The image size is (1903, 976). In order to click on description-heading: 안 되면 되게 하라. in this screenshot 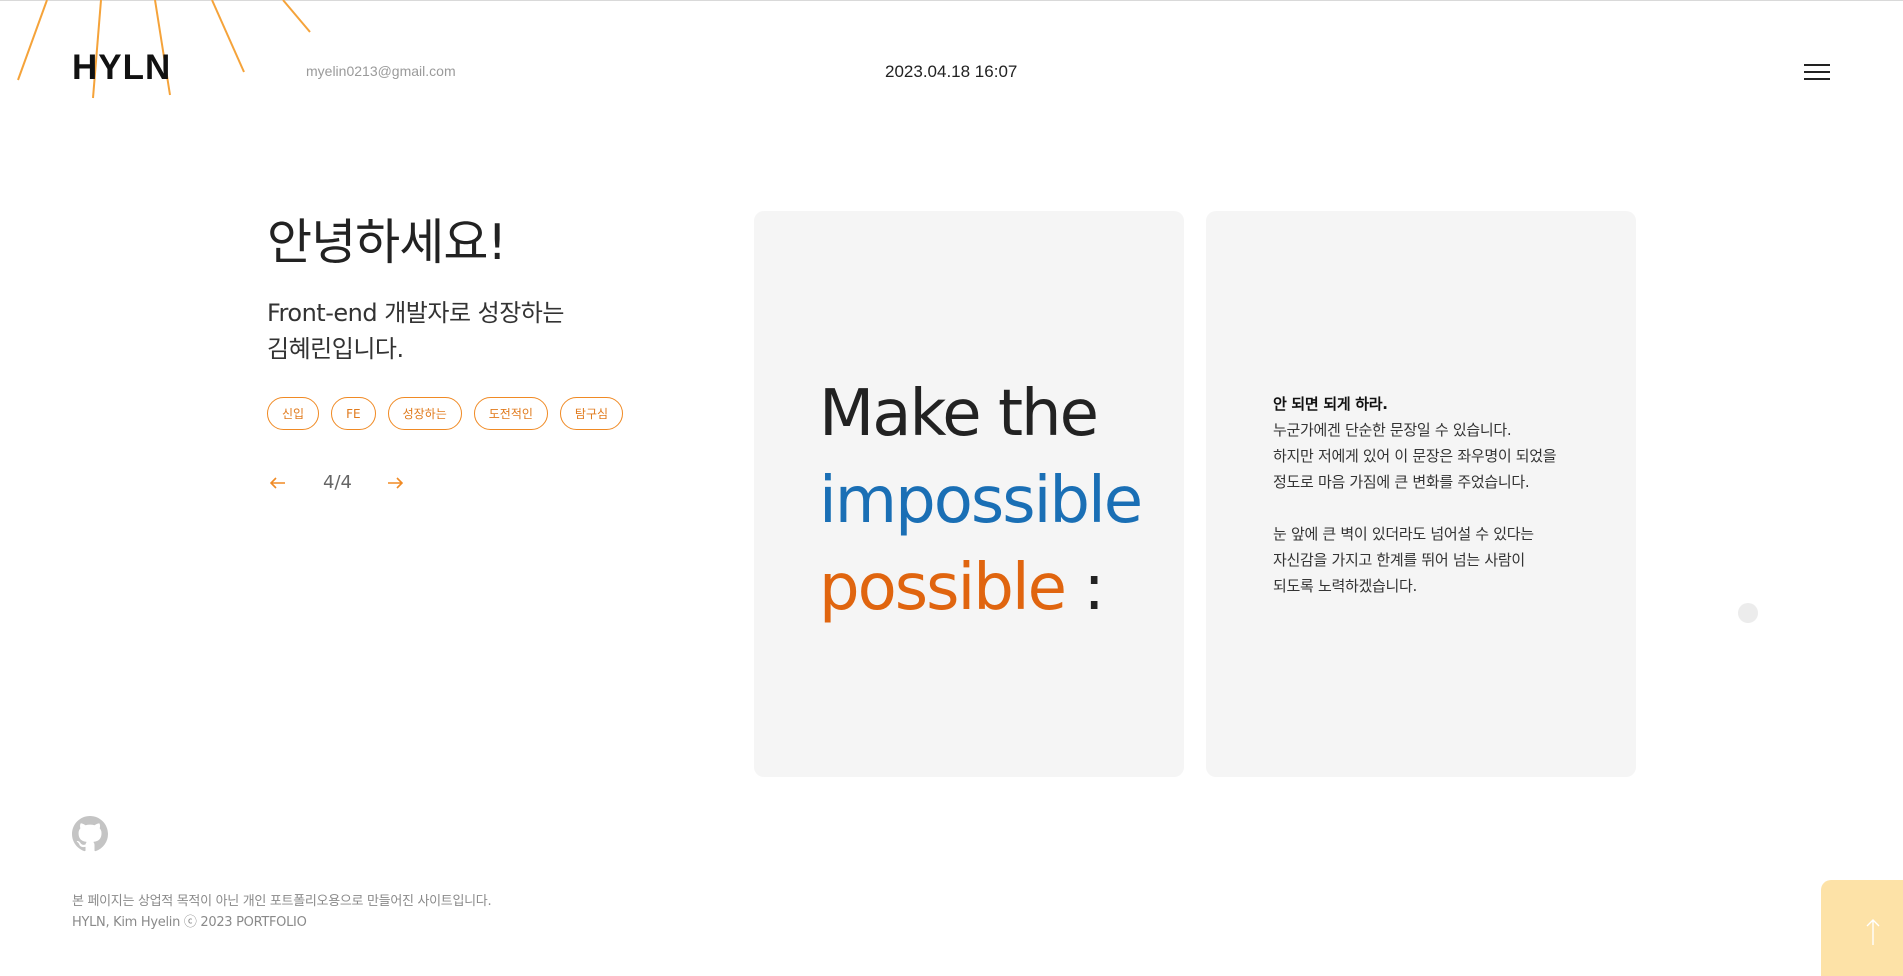, I will do `click(1330, 404)`.